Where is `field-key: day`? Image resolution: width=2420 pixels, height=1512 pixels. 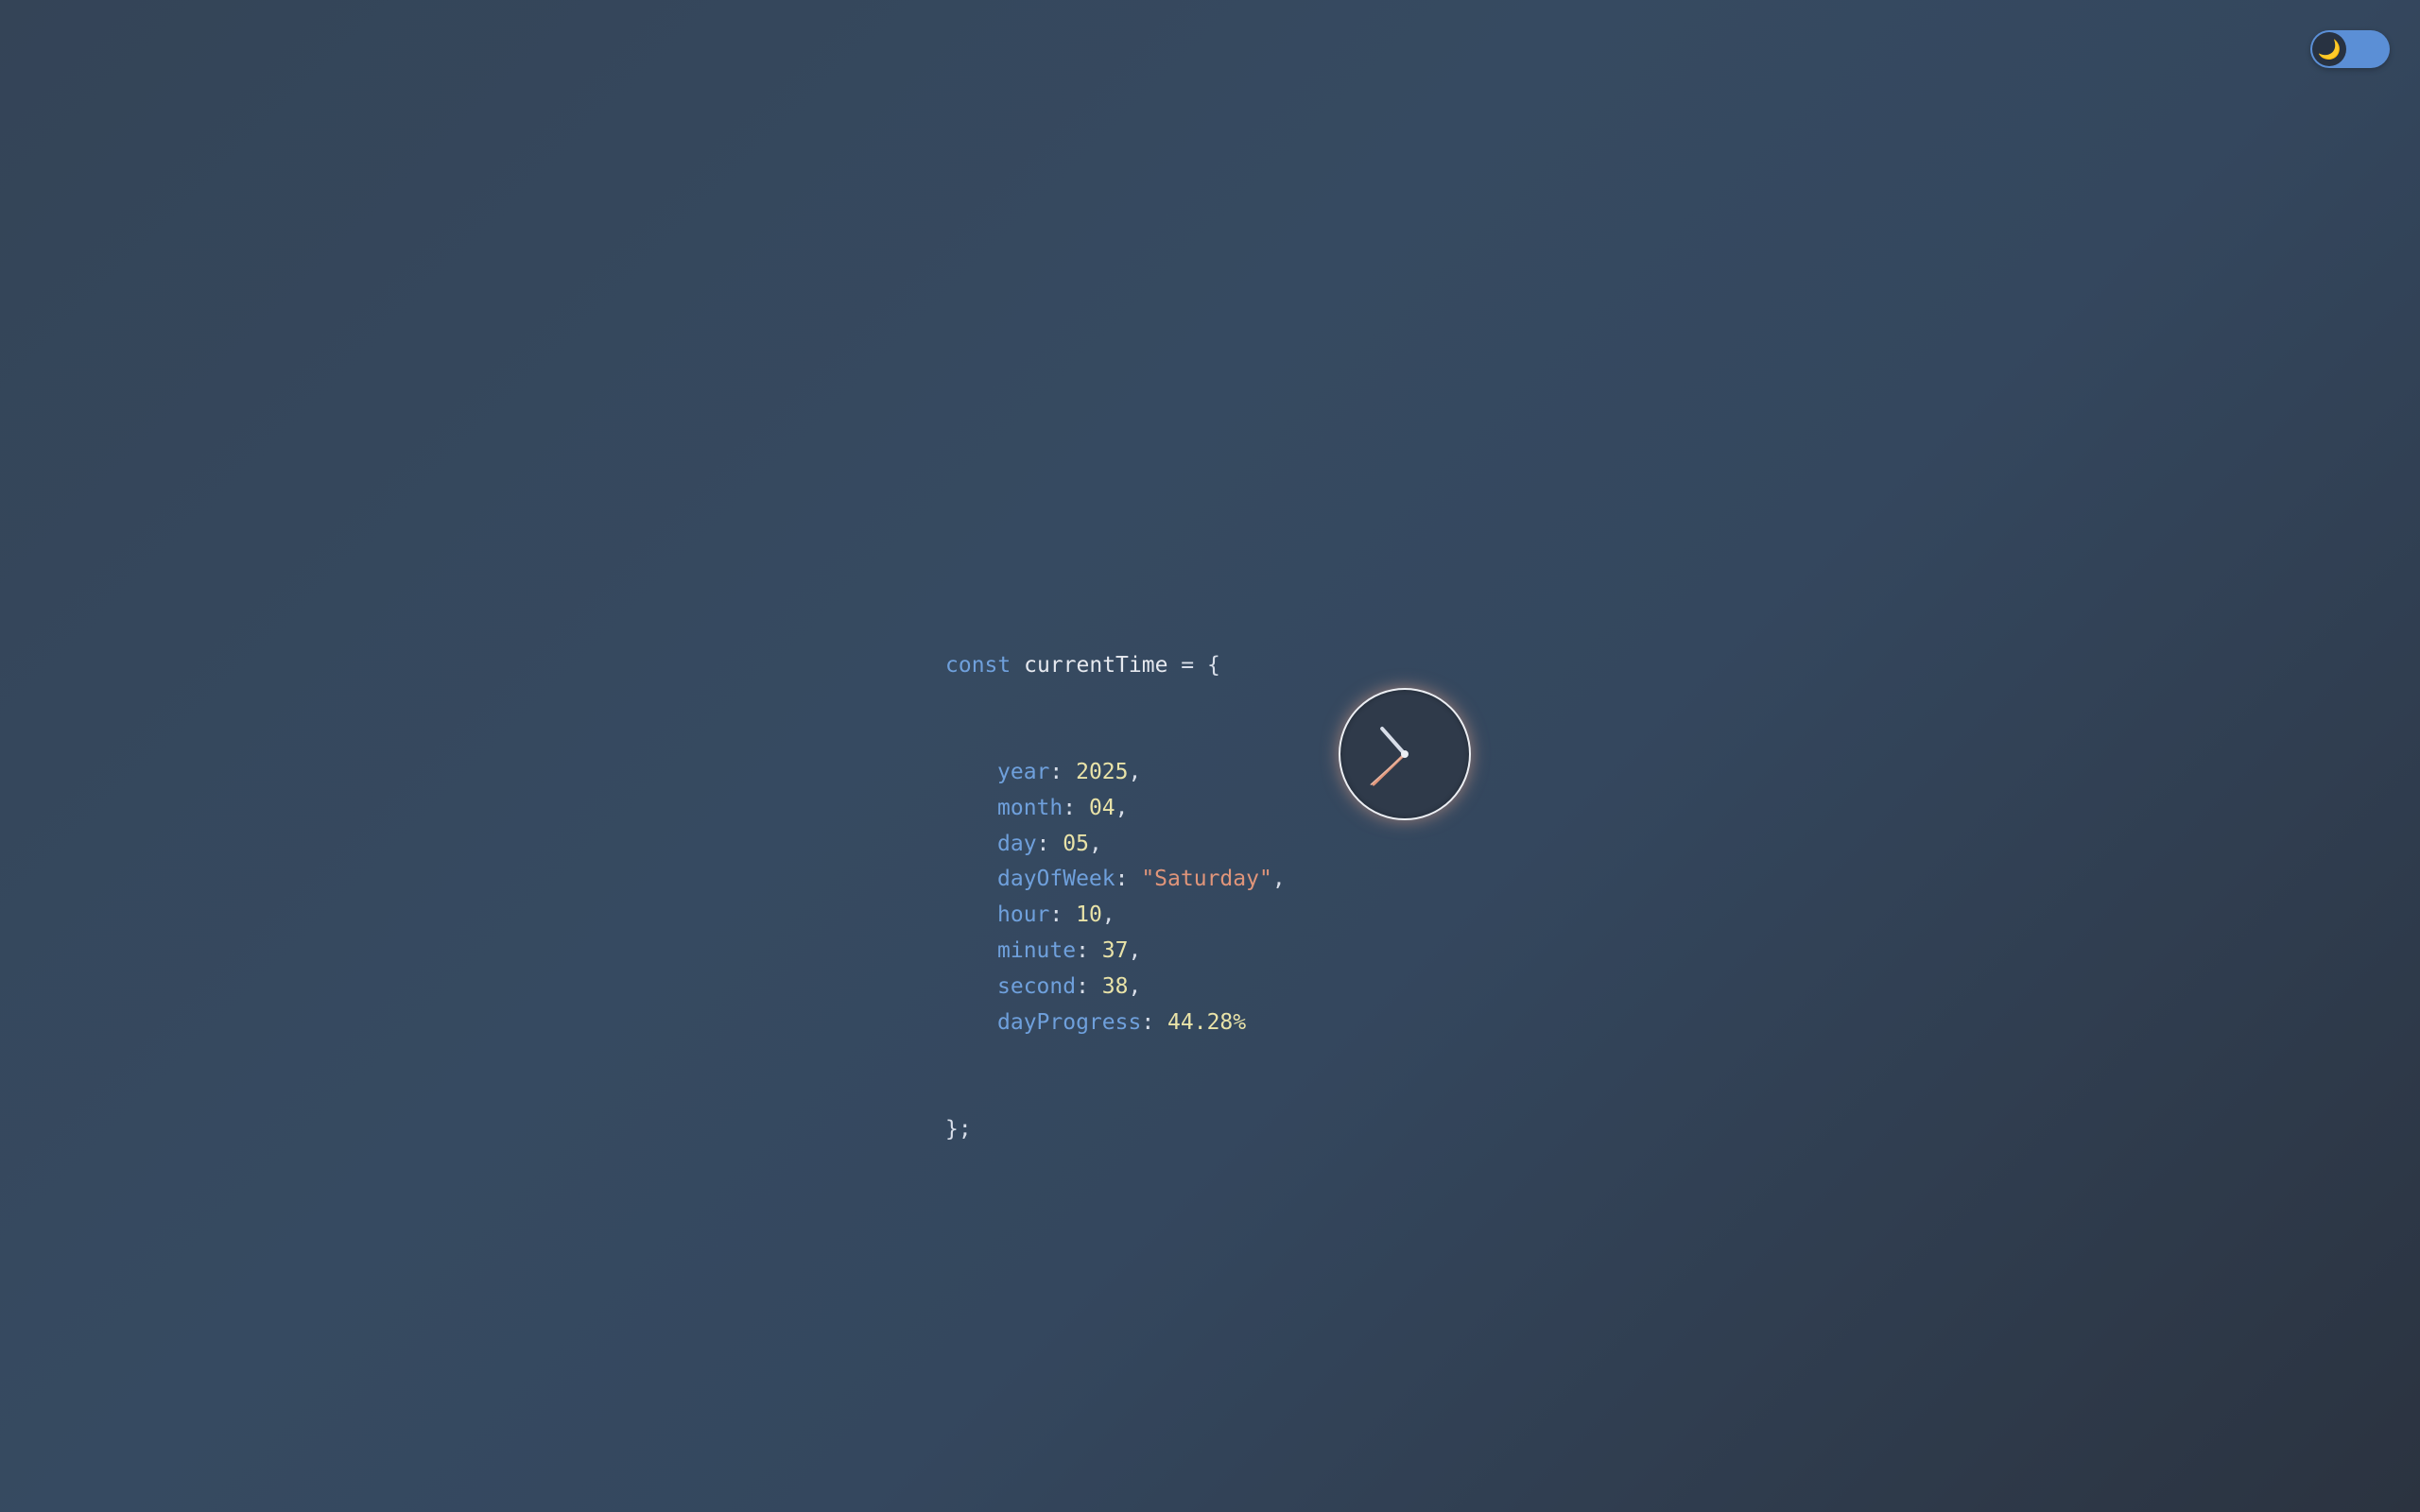
field-key: day is located at coordinates (1017, 843).